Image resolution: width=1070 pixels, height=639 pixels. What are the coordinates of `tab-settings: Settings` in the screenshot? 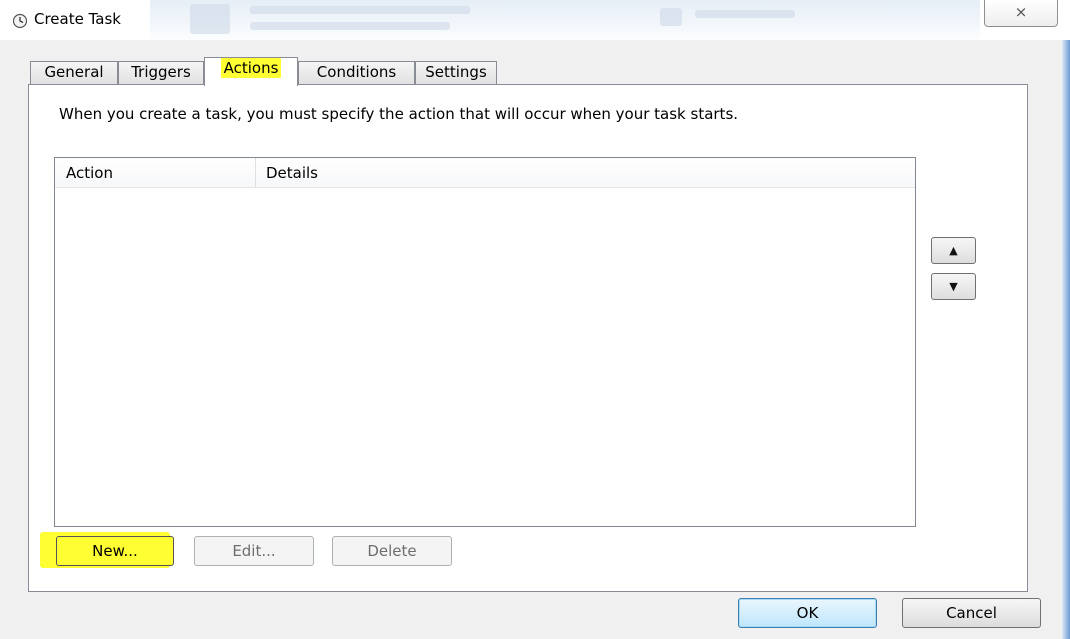 It's located at (456, 72).